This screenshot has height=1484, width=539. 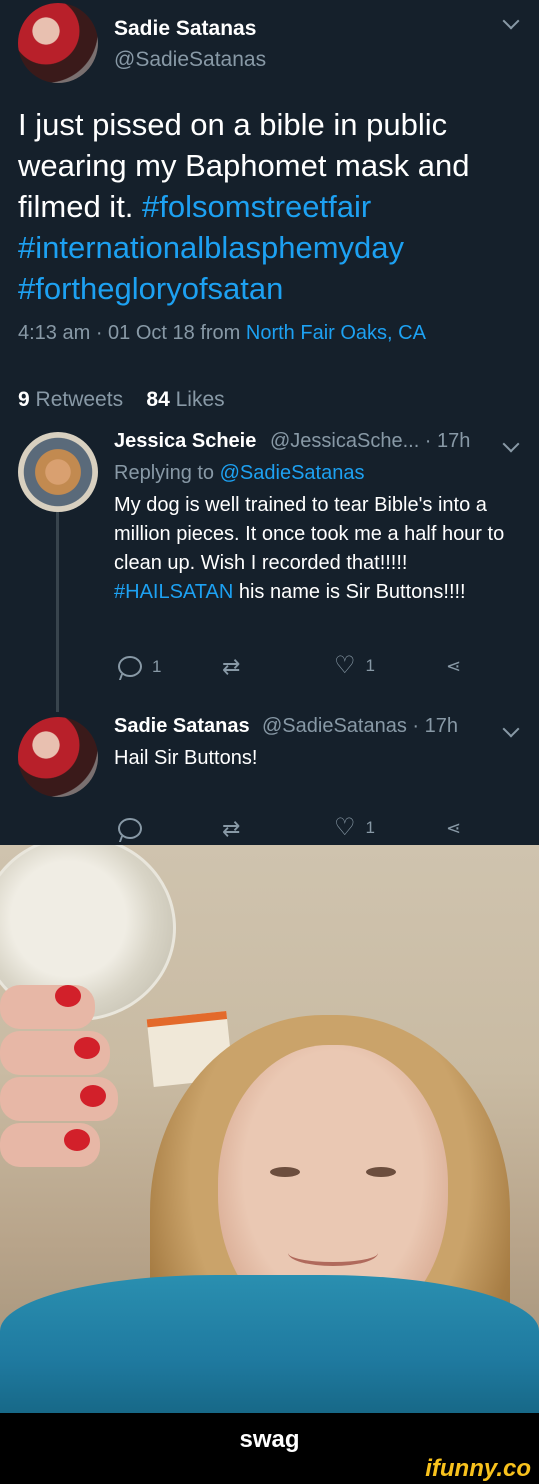 What do you see at coordinates (370, 441) in the screenshot?
I see `reply-handle: @JessicaSche... · 17h` at bounding box center [370, 441].